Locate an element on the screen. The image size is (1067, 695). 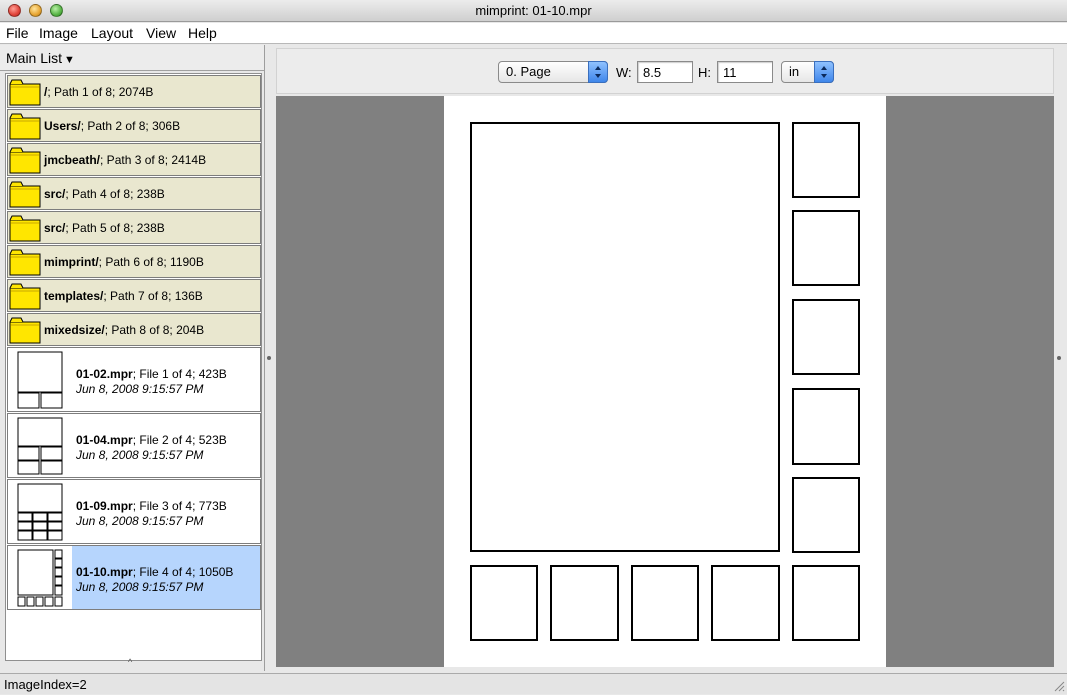
file-meta: ; File 4 of 4; 1050B is located at coordinates (183, 572).